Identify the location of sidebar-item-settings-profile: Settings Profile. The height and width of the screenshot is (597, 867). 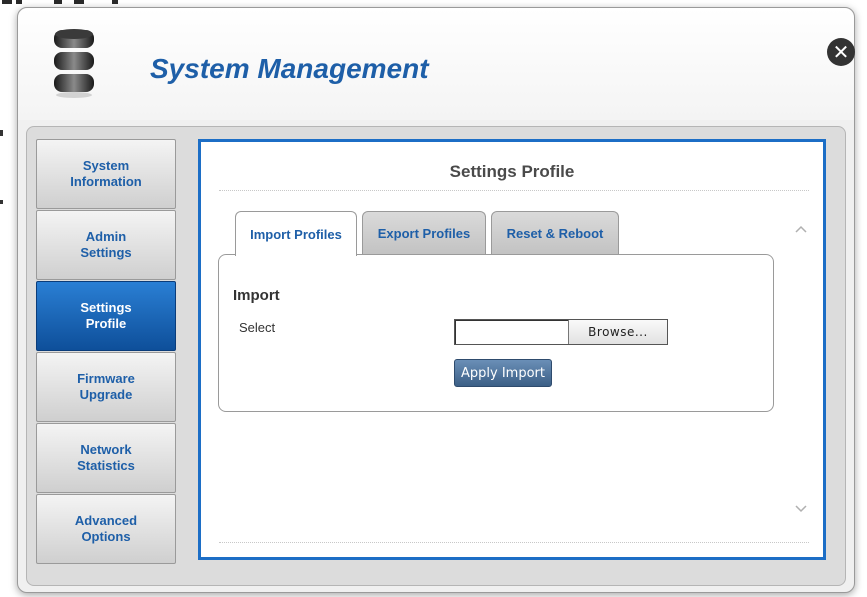
(106, 316).